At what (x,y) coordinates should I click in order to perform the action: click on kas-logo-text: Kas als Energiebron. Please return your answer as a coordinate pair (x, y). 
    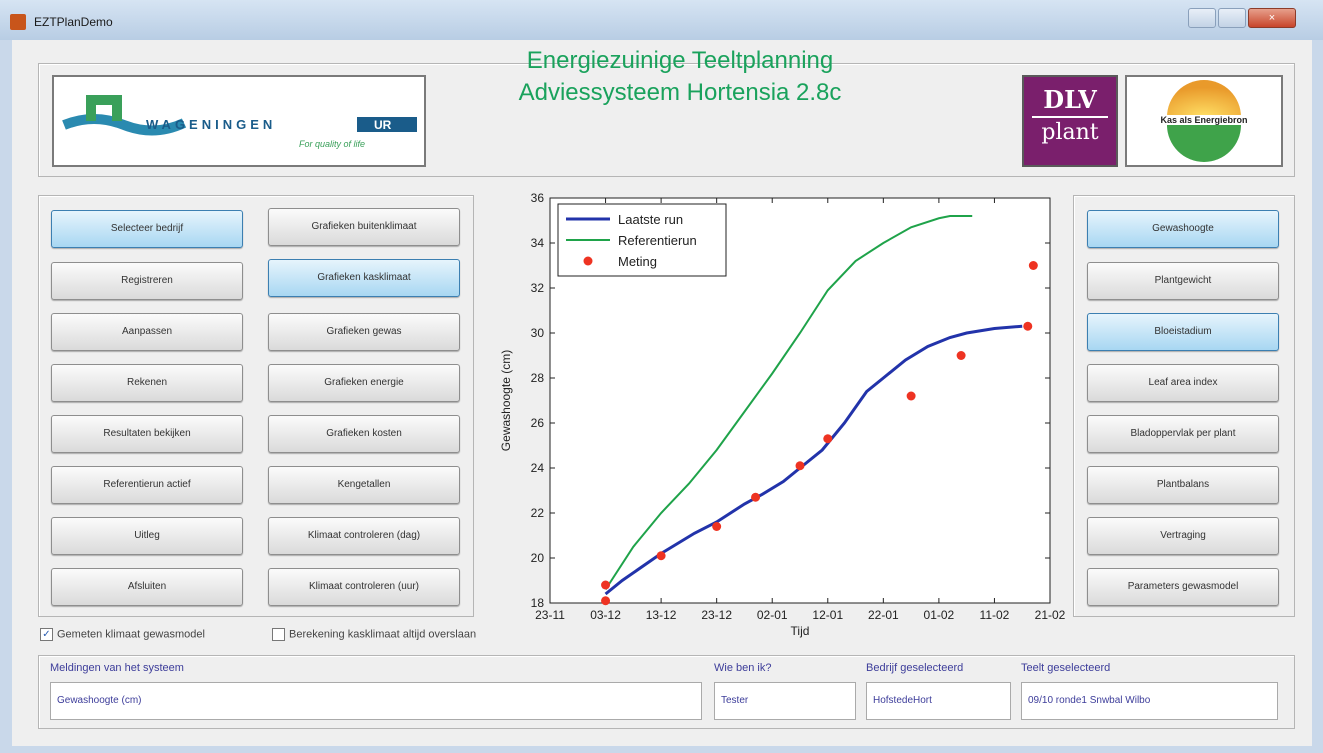
    Looking at the image, I should click on (1203, 120).